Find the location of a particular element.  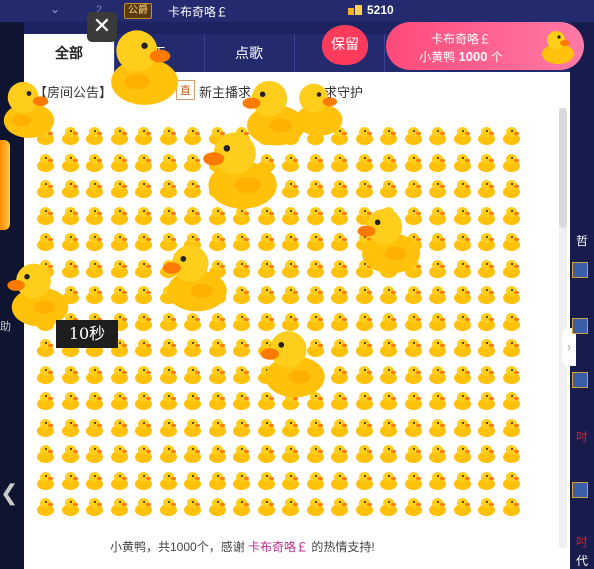

gift-name: 小黄鸭 is located at coordinates (437, 57).